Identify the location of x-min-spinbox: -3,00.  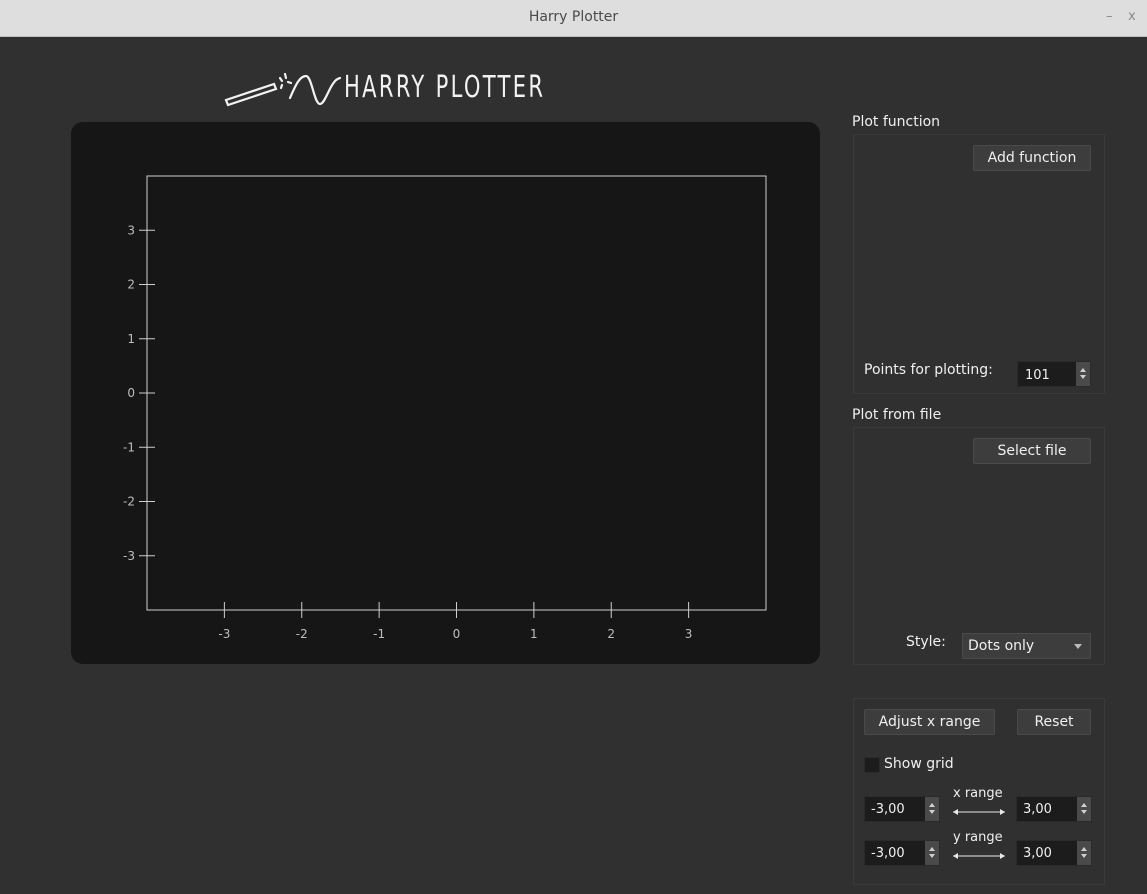
(902, 809).